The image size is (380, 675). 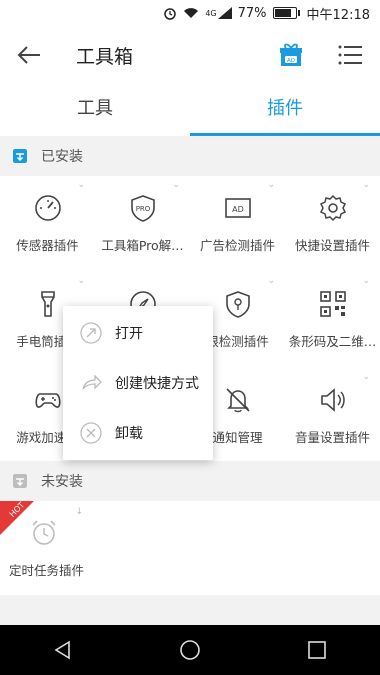 What do you see at coordinates (190, 55) in the screenshot?
I see `app-bar: 工具箱 AD` at bounding box center [190, 55].